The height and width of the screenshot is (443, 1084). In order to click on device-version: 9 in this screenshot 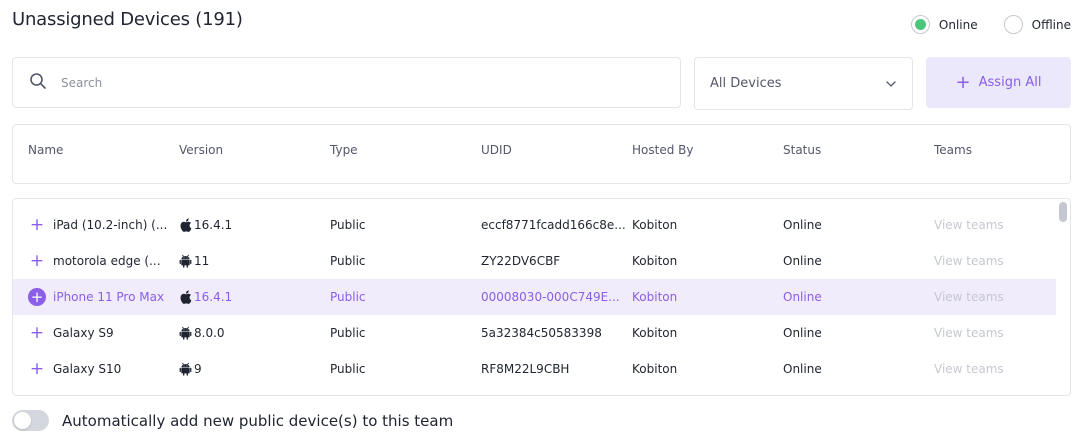, I will do `click(198, 369)`.